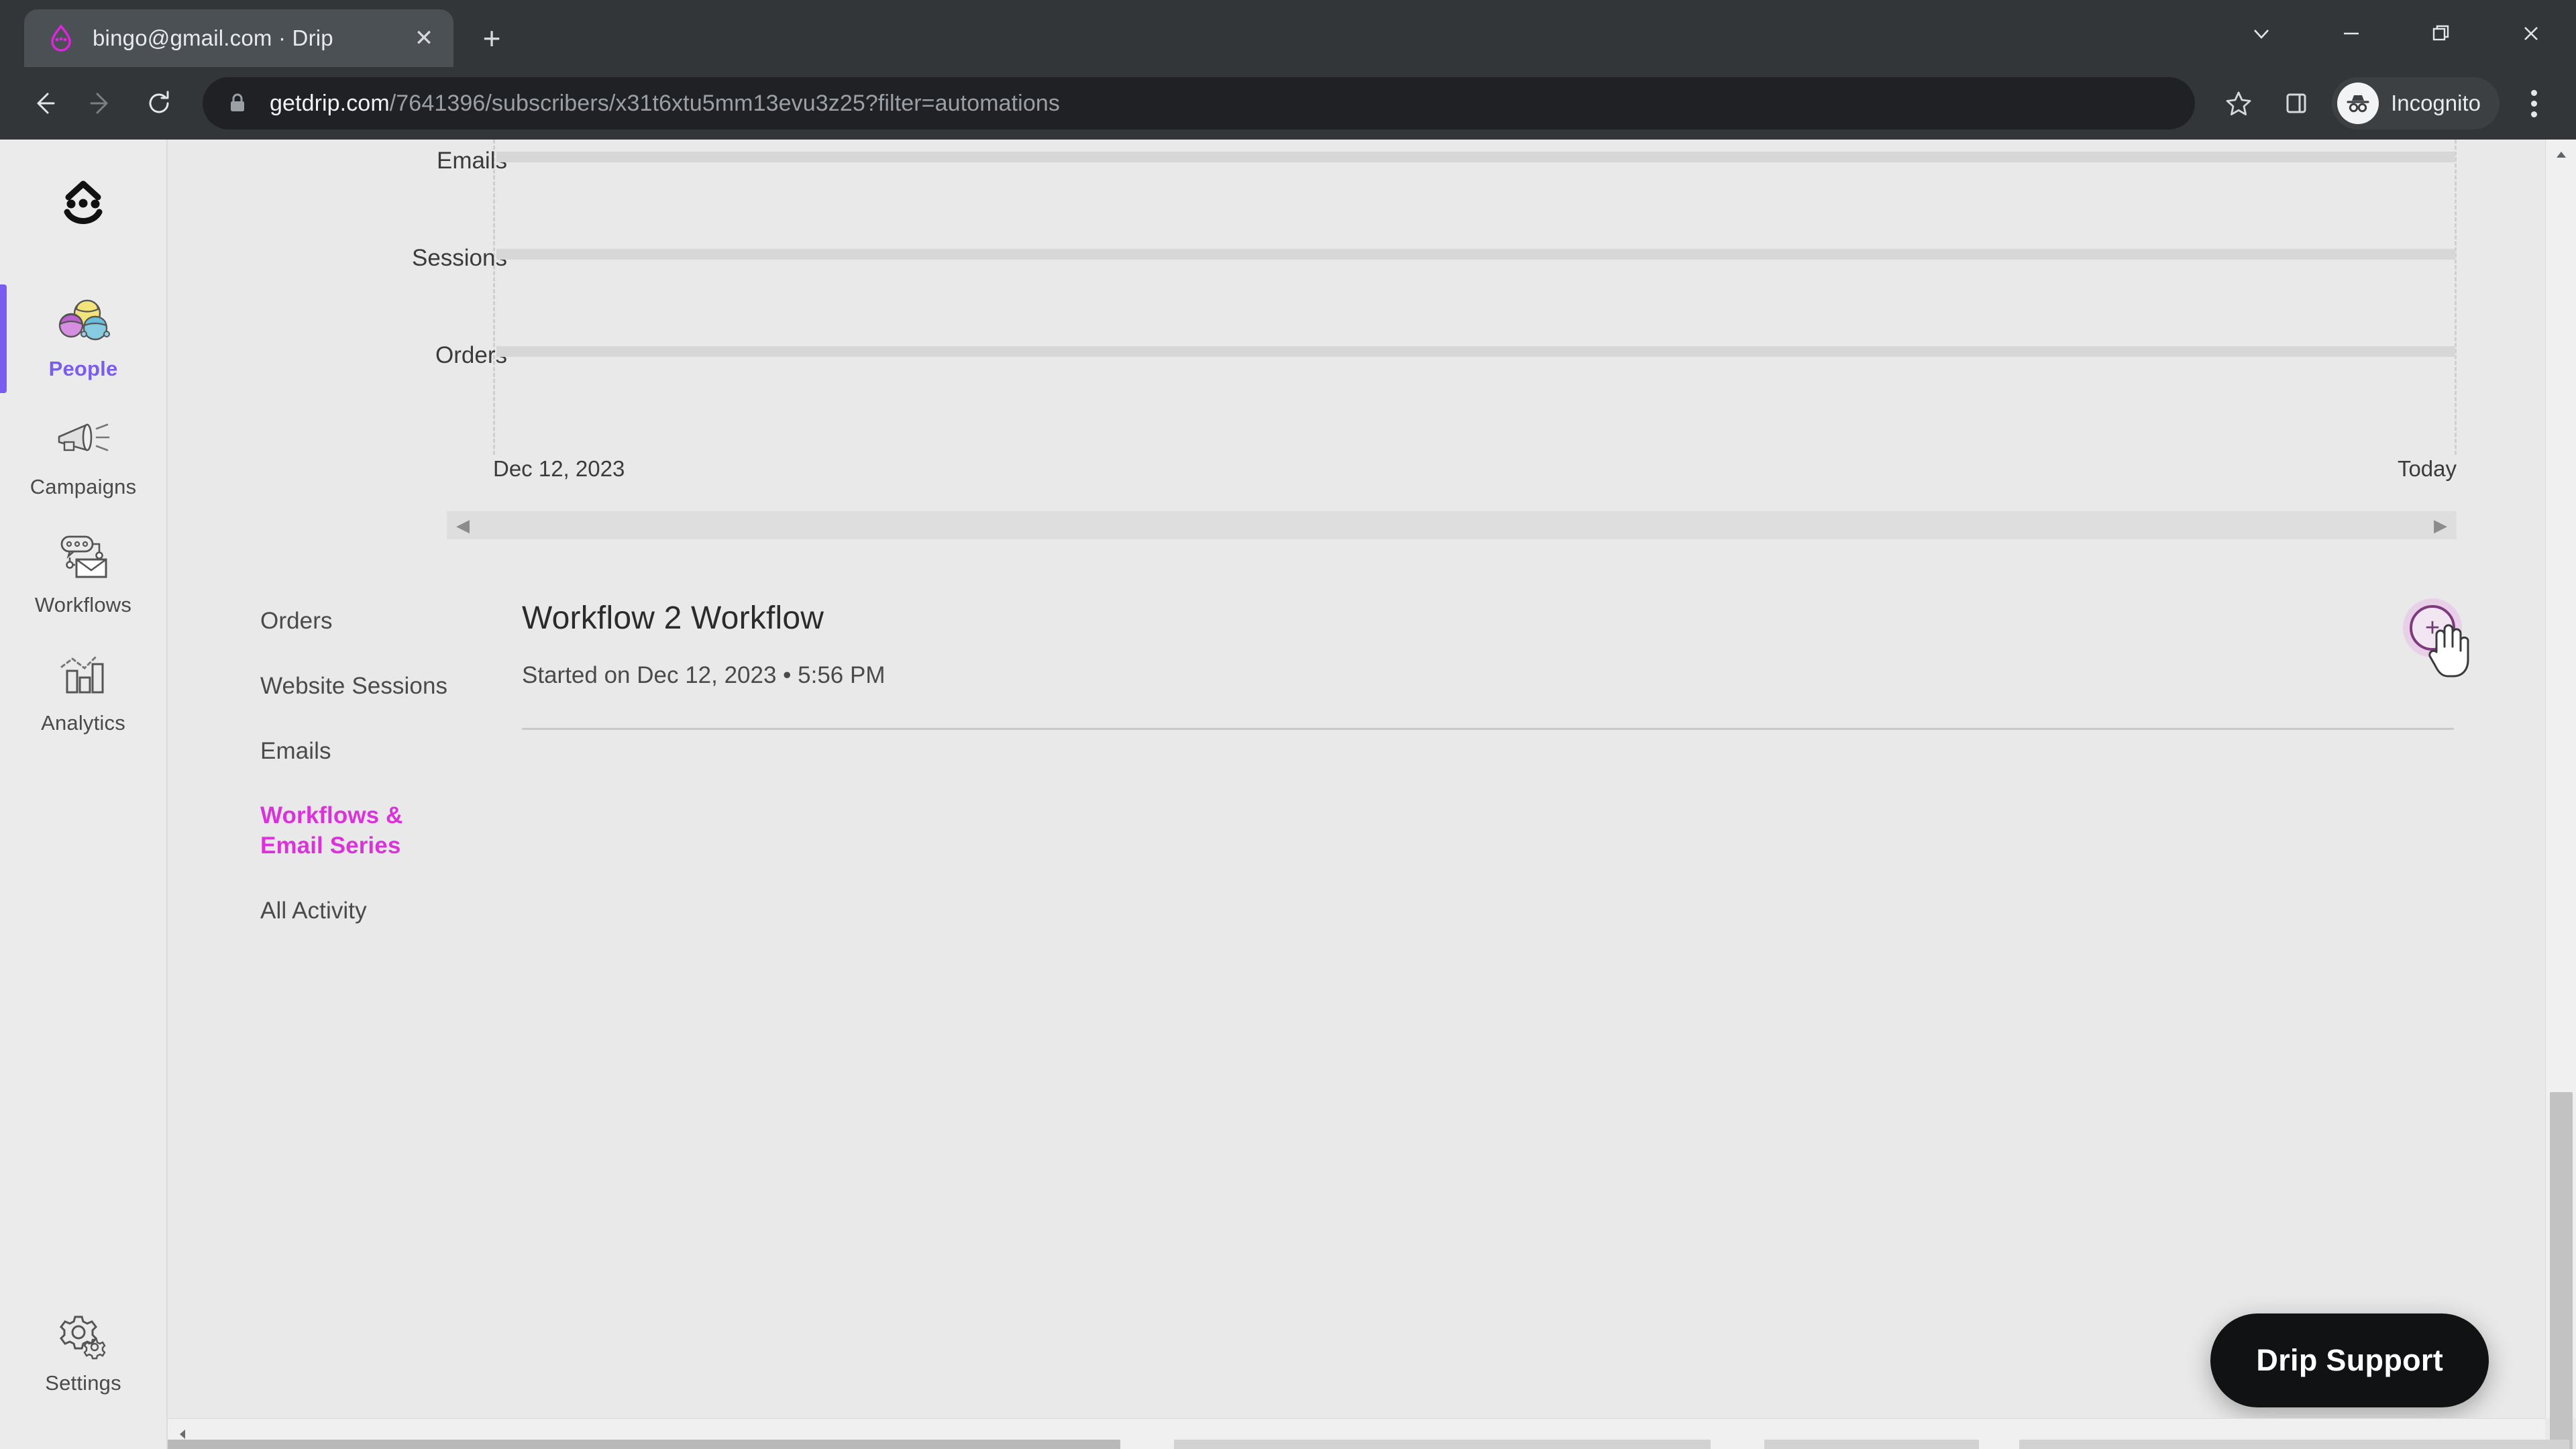 This screenshot has height=1449, width=2576. I want to click on workflow-started-text: Started on Dec 12, 2023 • 5:56 PM, so click(703, 675).